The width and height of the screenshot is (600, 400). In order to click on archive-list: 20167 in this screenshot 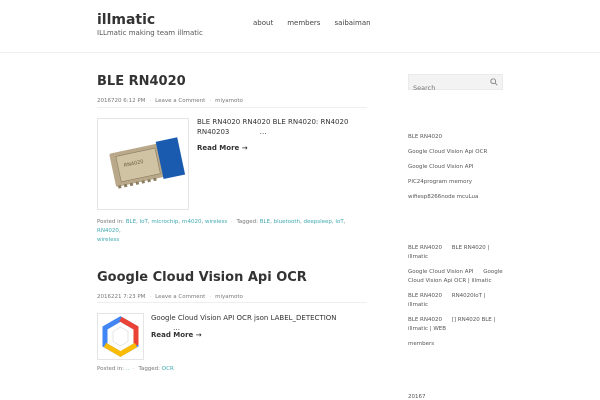, I will do `click(417, 397)`.